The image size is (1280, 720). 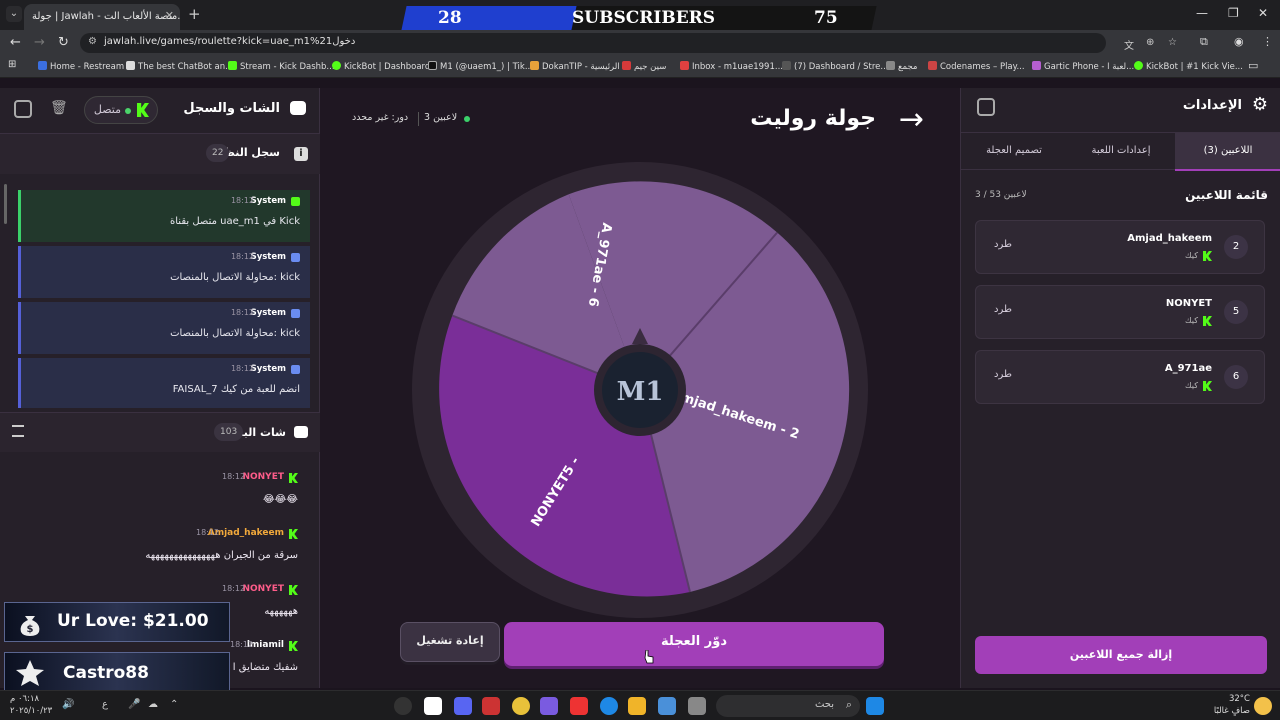 I want to click on remove-all-players-button: إزالة جميع اللاعبين, so click(x=1121, y=655).